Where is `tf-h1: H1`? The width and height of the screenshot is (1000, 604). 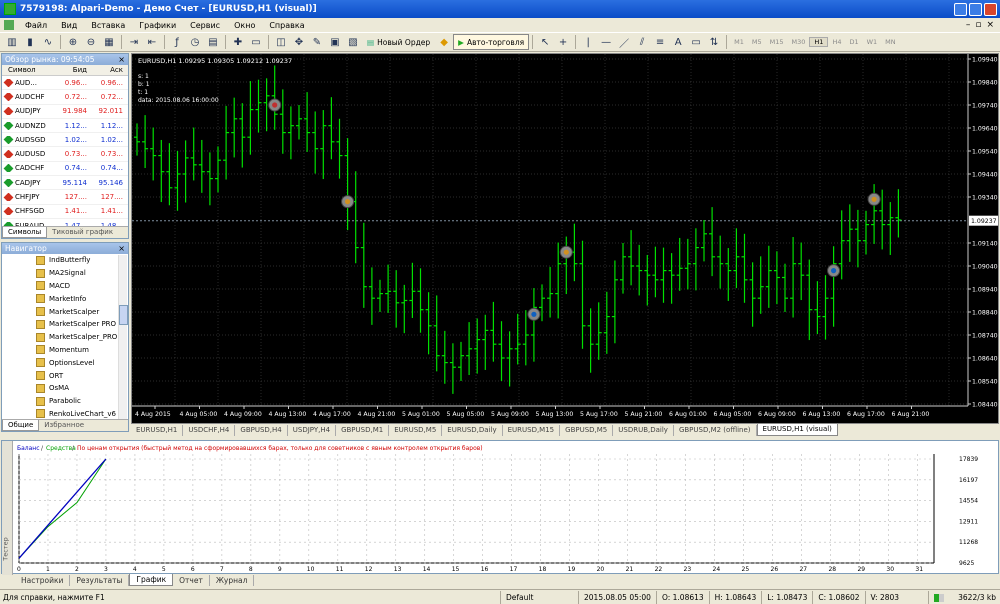
tf-h1: H1 is located at coordinates (819, 42).